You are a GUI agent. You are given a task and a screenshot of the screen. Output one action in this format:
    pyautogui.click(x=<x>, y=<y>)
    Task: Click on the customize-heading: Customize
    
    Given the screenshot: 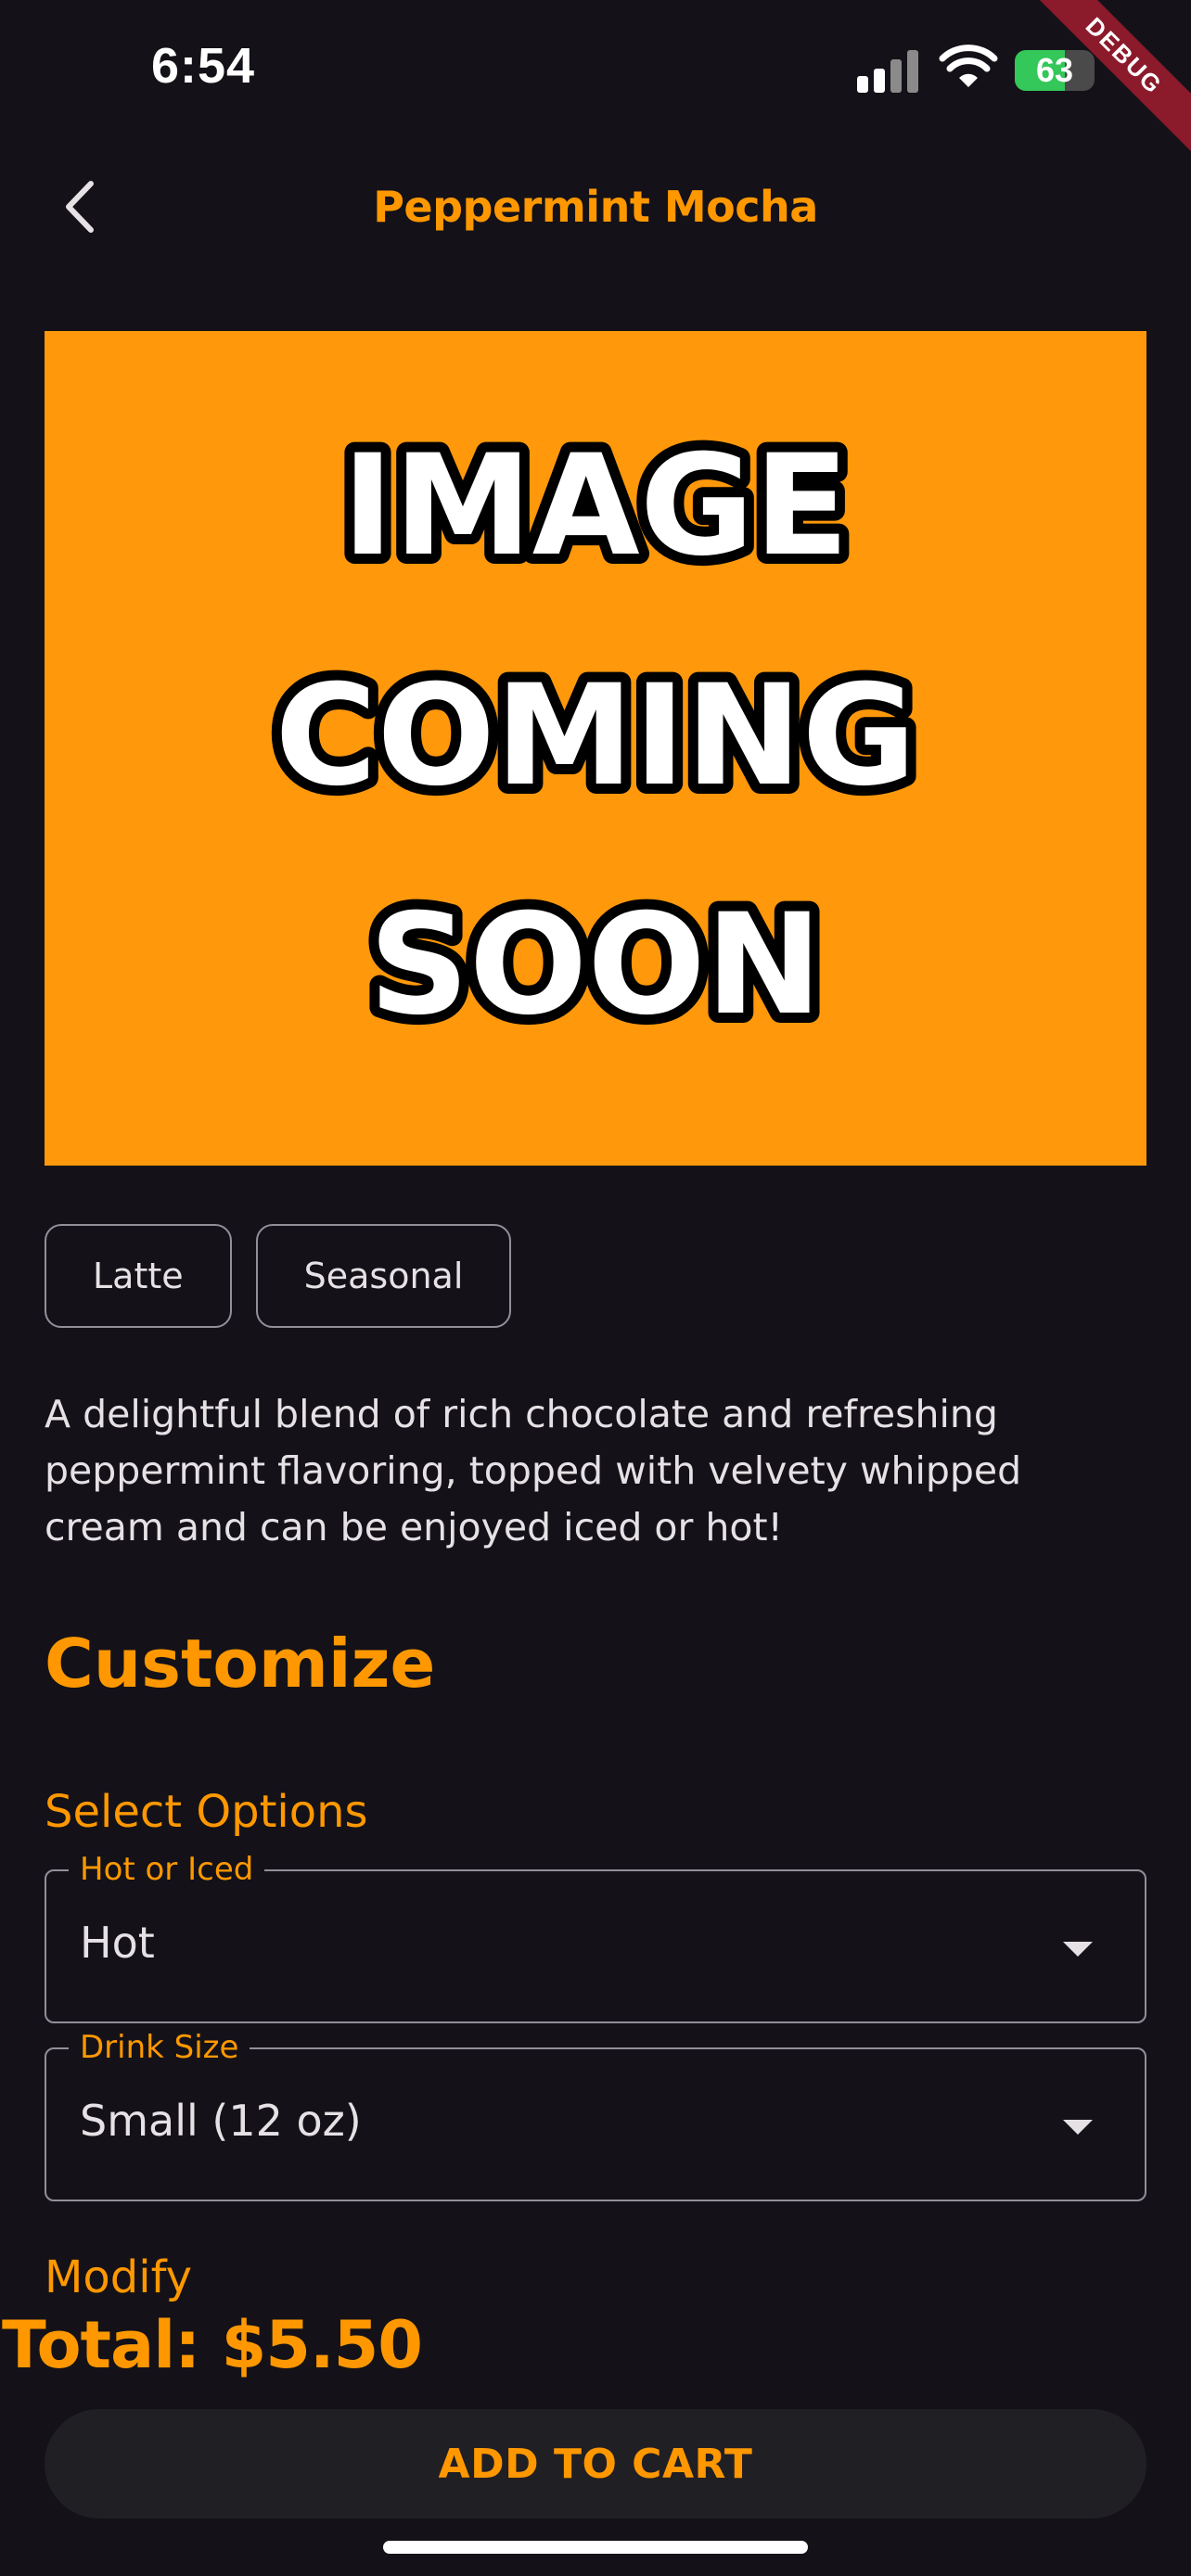 What is the action you would take?
    pyautogui.click(x=240, y=1664)
    